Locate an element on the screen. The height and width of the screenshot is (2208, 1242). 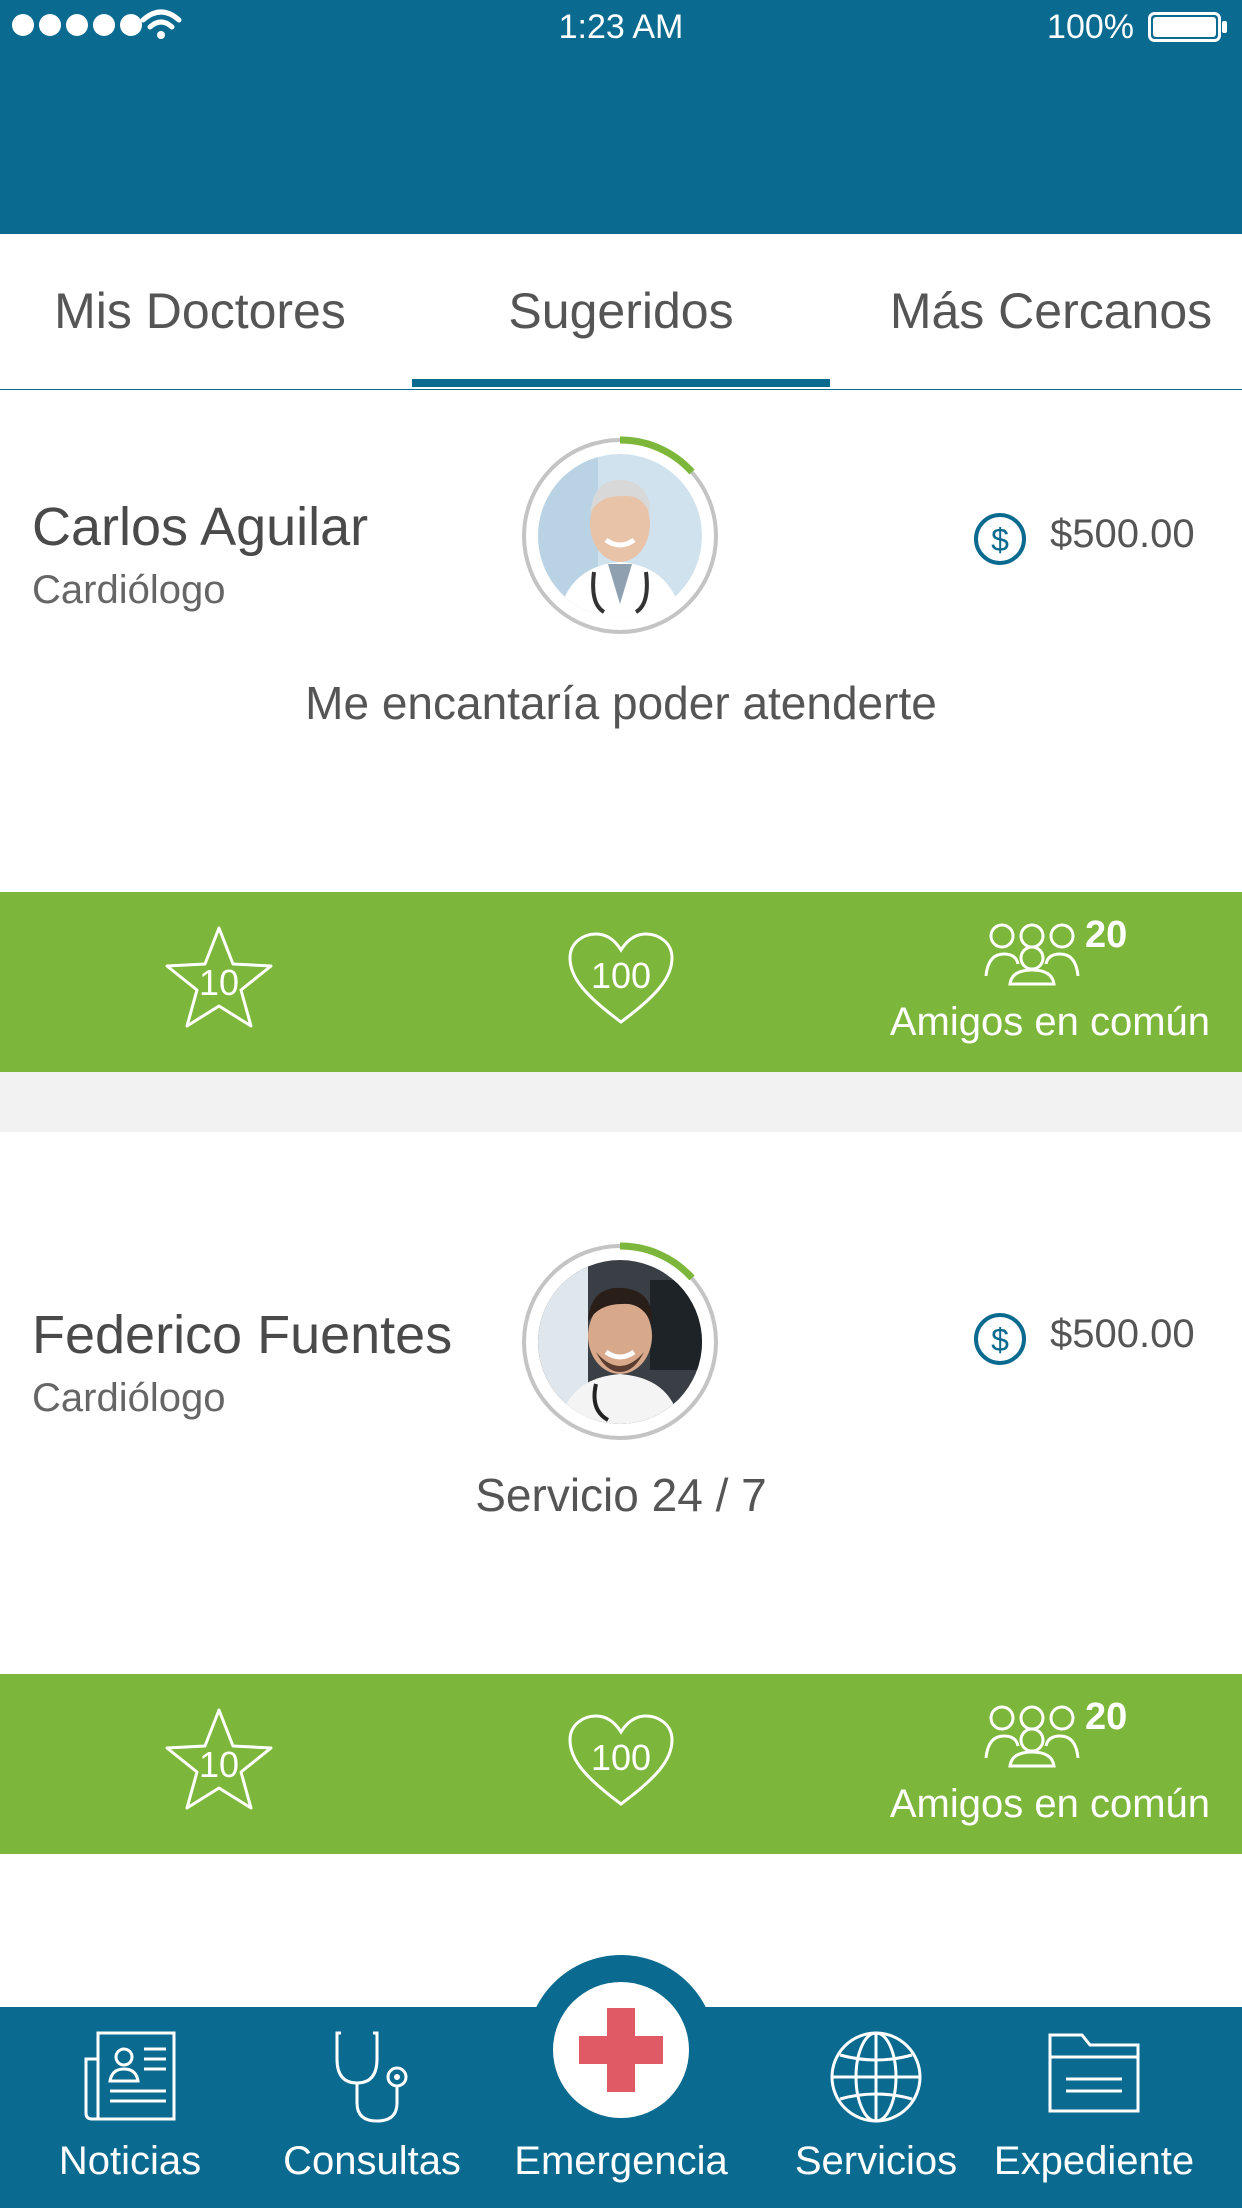
red-cross-icon is located at coordinates (621, 2050).